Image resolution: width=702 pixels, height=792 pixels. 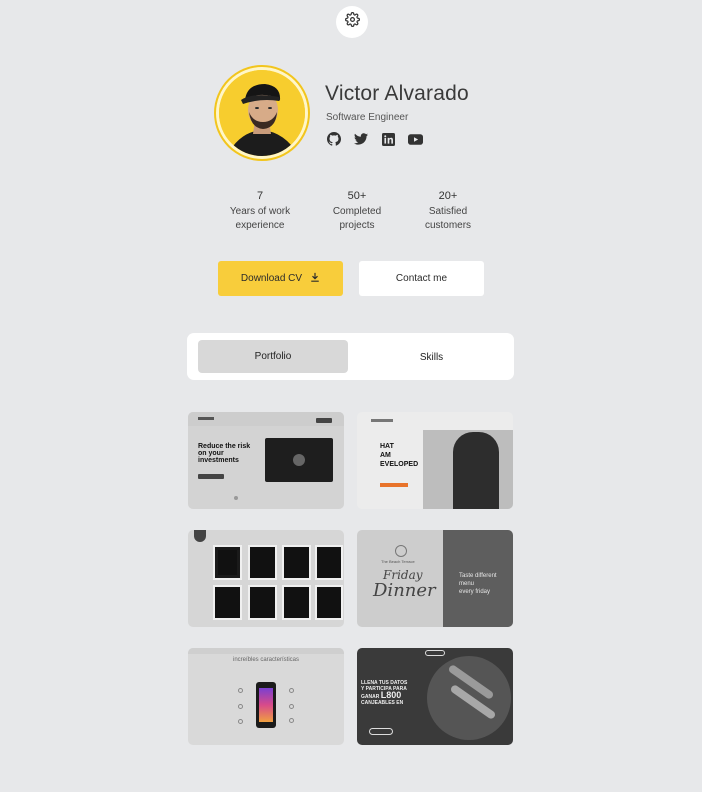 I want to click on card-person, so click(x=476, y=470).